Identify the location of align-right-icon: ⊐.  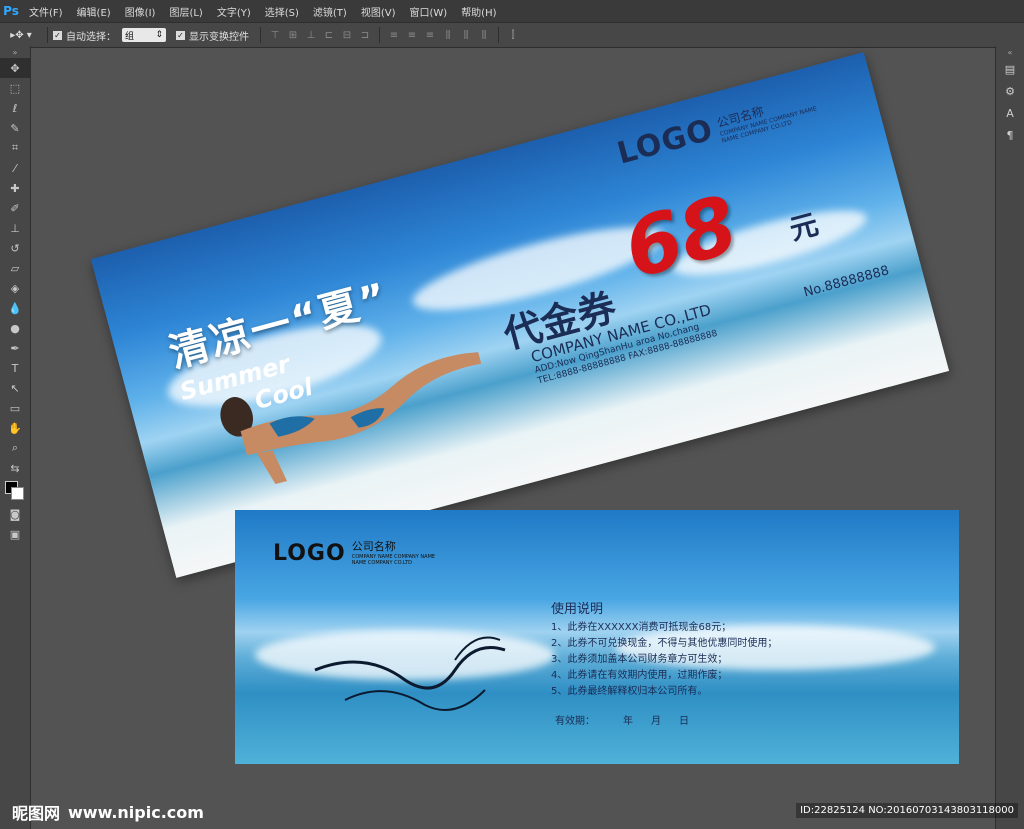
(365, 35).